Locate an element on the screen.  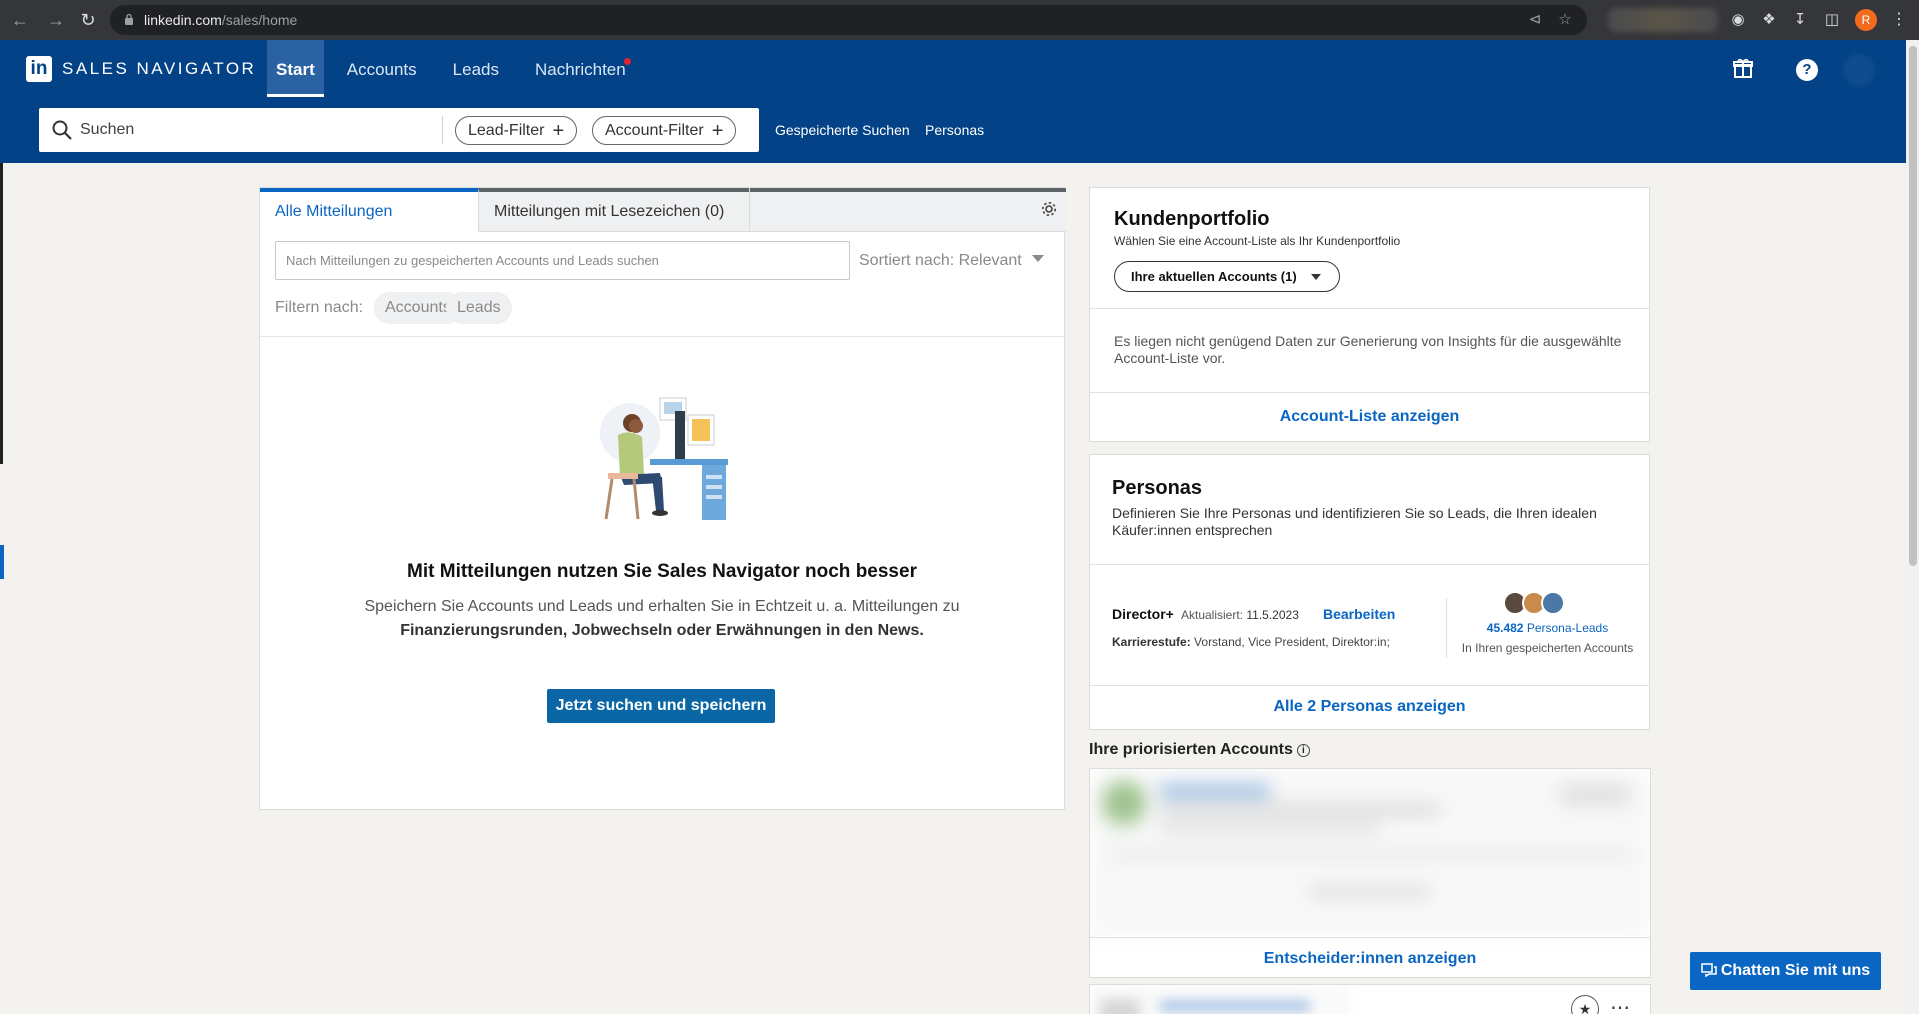
chat-with-us-button: Chatten Sie mit uns is located at coordinates (1785, 971).